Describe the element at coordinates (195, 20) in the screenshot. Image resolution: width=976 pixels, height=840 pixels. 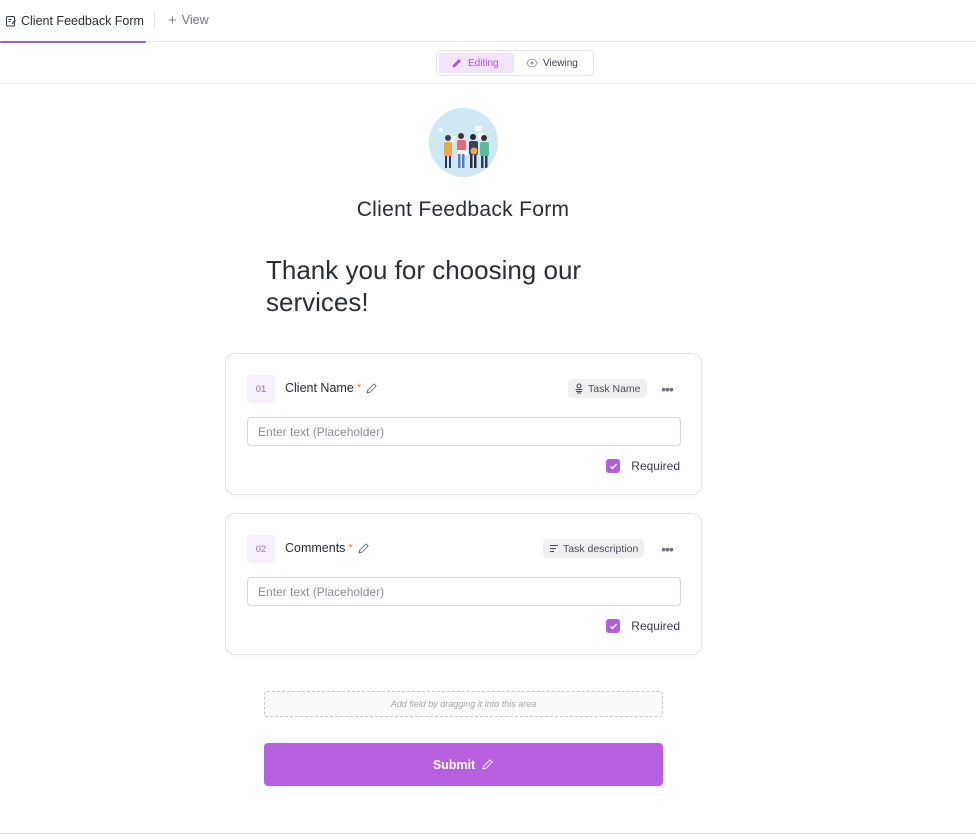
I see `add-view-label: View` at that location.